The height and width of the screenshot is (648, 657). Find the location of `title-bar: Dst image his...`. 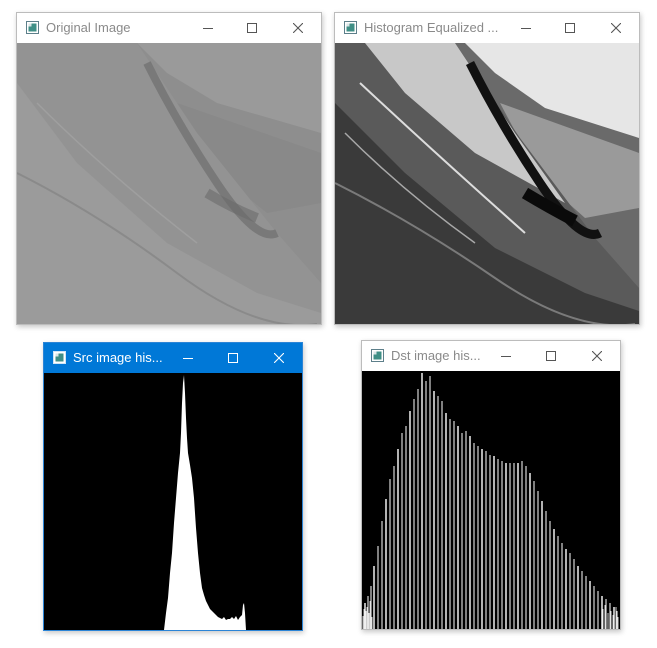

title-bar: Dst image his... is located at coordinates (491, 356).